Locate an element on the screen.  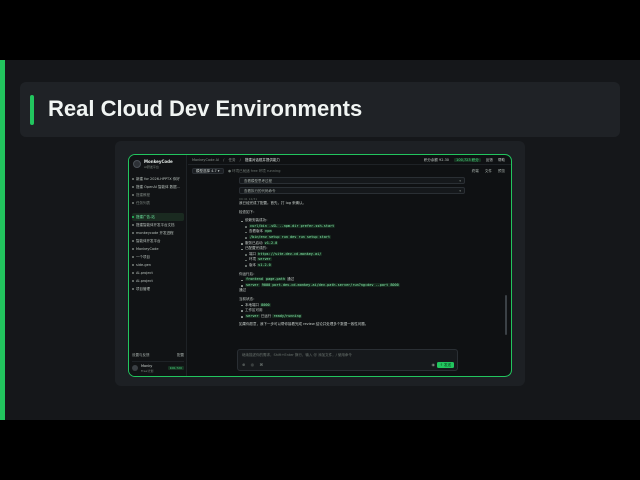
inline-code: frontend is located at coordinates (254, 279).